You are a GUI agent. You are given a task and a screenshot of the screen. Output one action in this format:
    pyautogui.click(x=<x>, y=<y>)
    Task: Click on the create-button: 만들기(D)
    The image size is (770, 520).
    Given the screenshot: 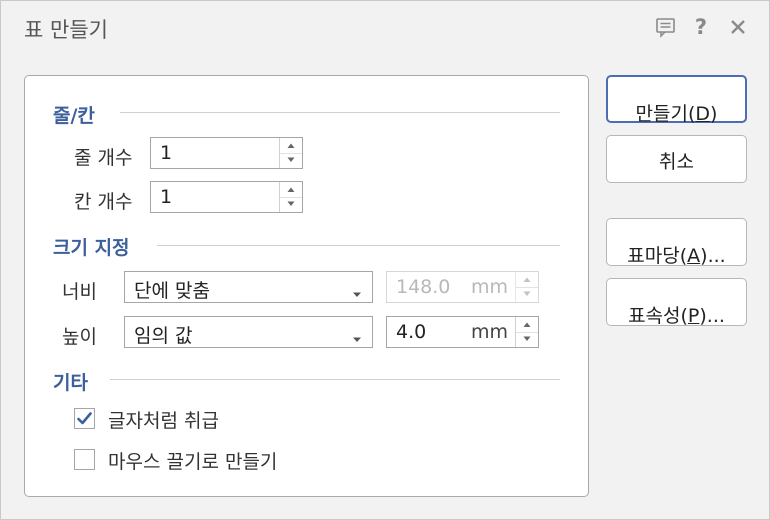 What is the action you would take?
    pyautogui.click(x=676, y=100)
    